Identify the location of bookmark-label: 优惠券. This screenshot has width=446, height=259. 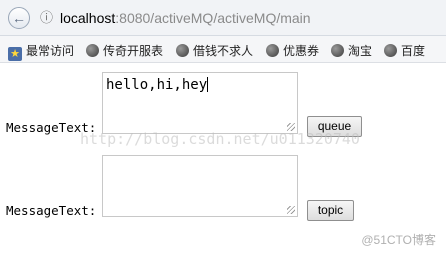
(301, 51).